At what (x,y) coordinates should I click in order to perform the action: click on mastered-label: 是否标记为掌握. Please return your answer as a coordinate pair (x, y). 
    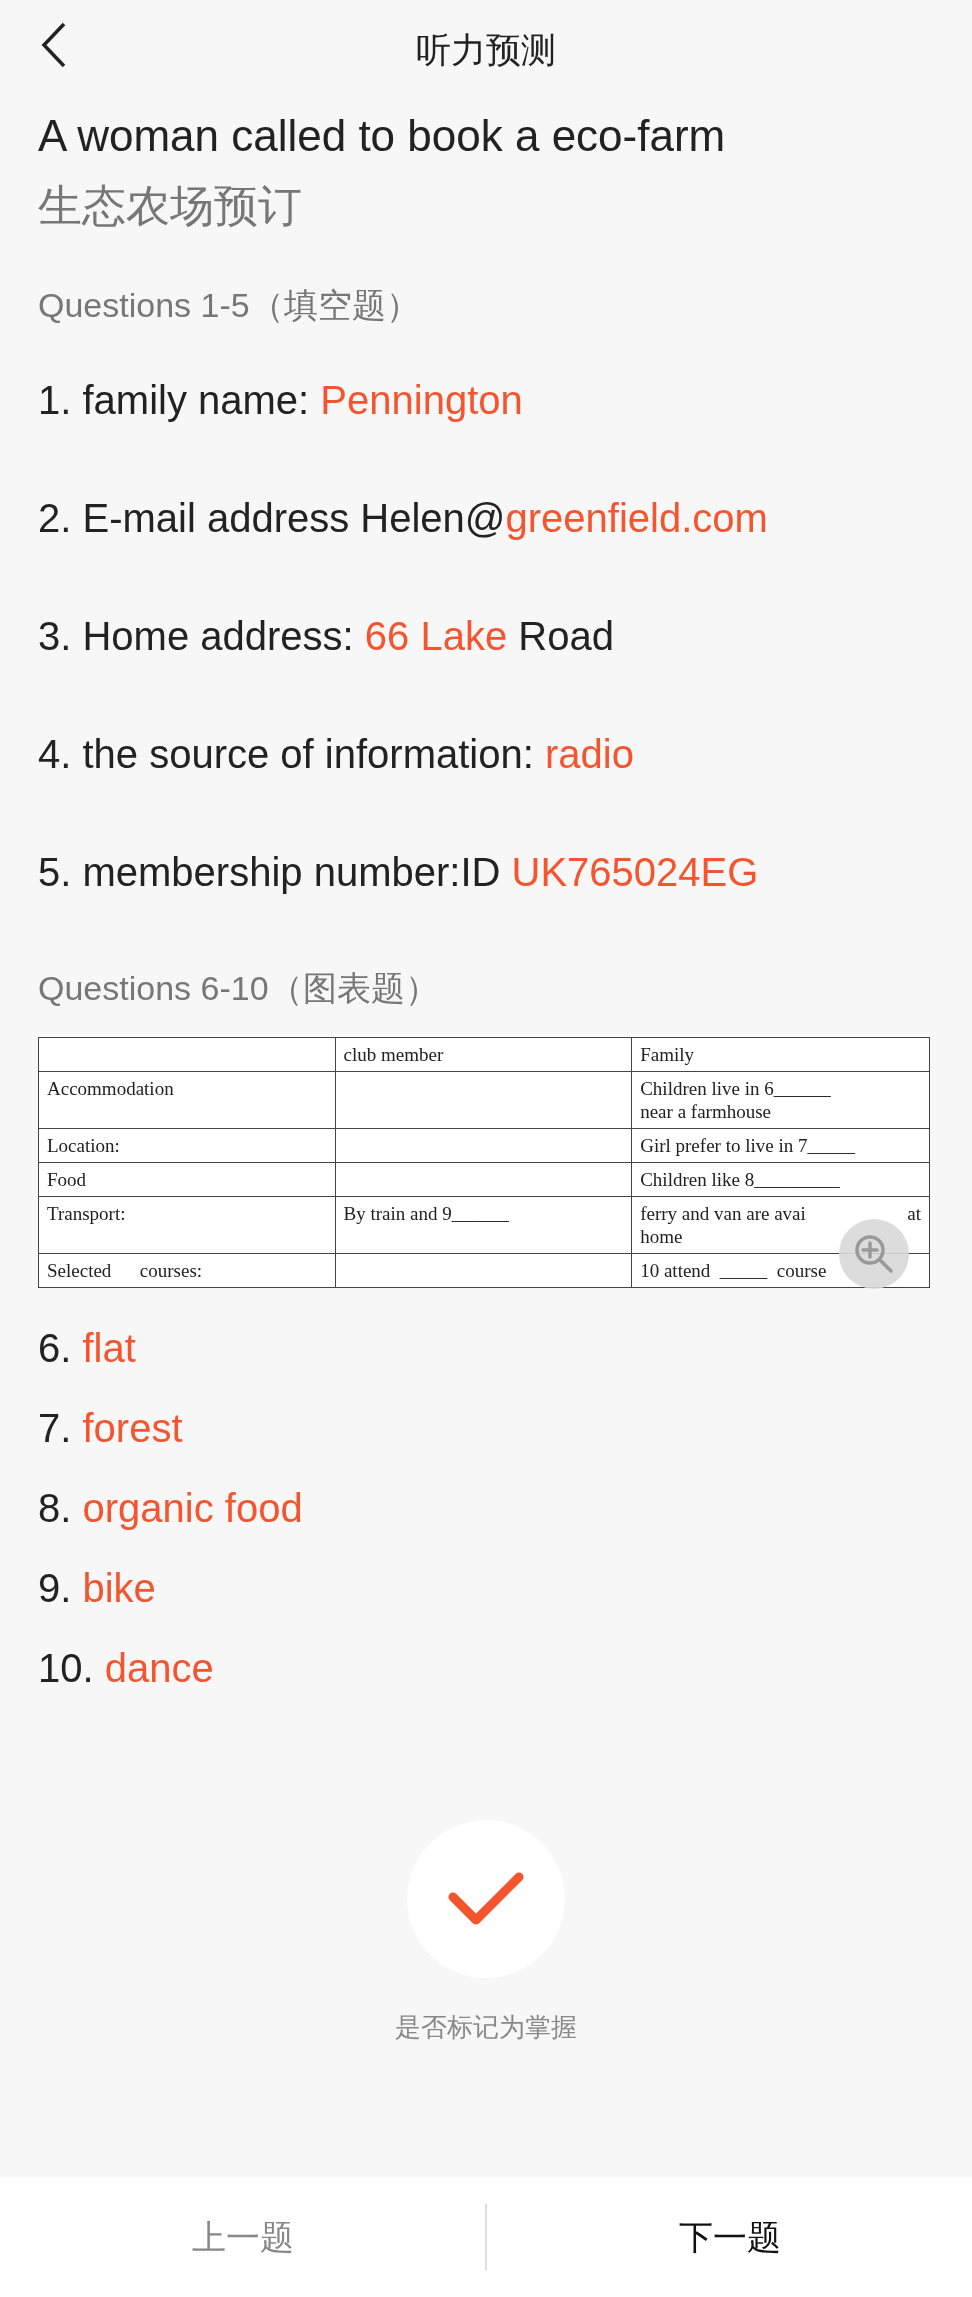
    Looking at the image, I should click on (486, 2027).